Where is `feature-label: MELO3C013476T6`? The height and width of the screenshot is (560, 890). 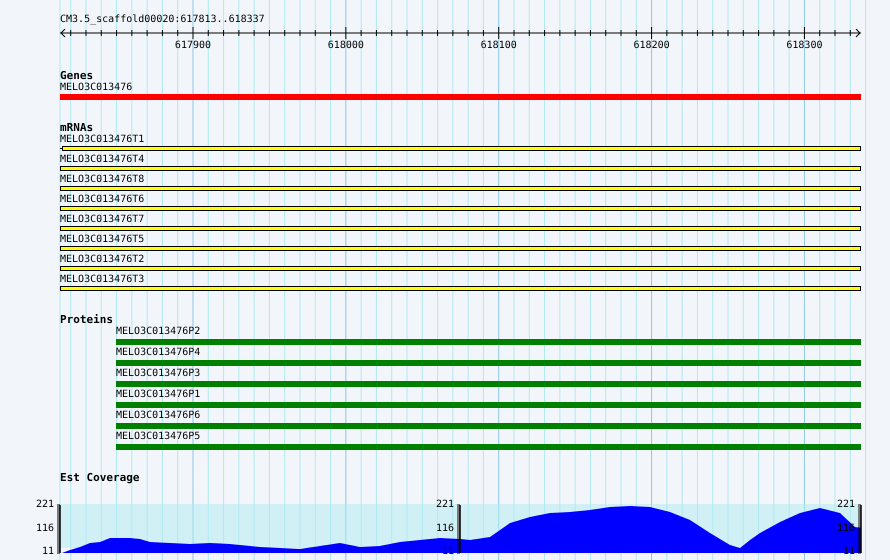 feature-label: MELO3C013476T6 is located at coordinates (102, 200).